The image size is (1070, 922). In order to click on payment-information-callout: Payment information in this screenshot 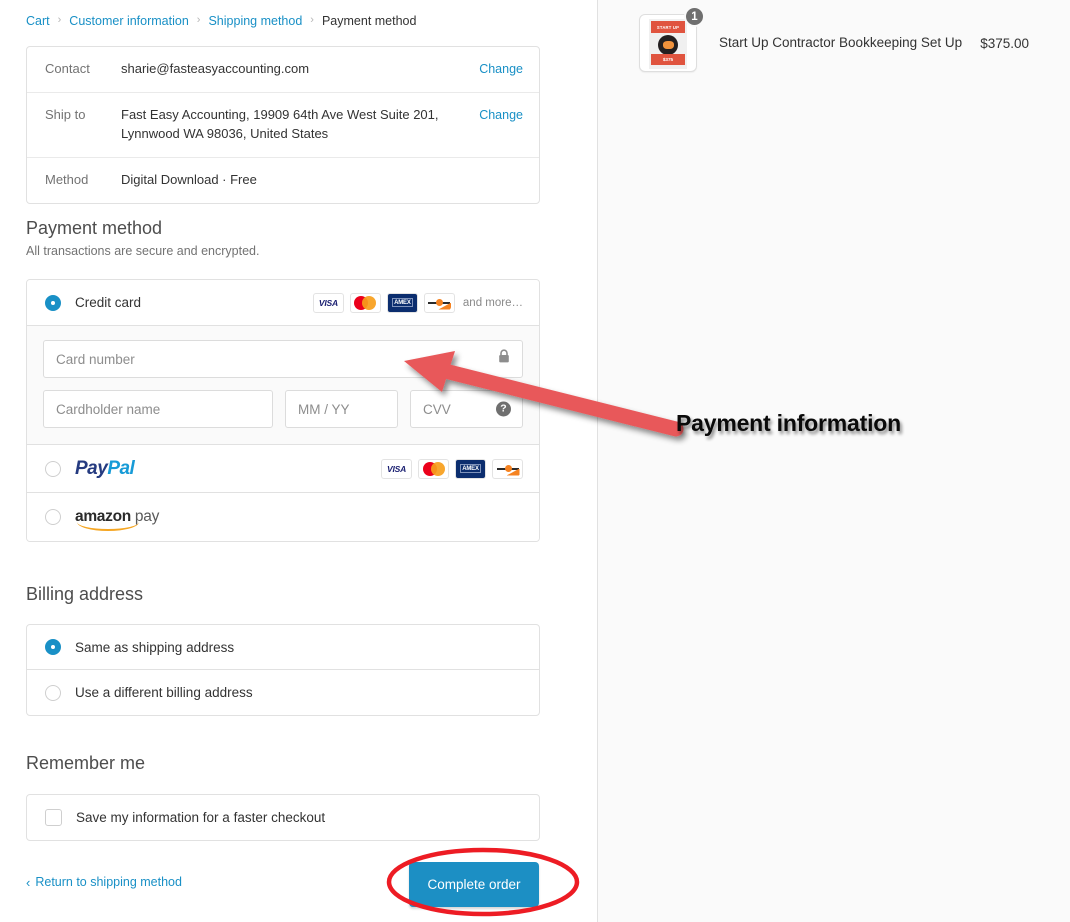, I will do `click(788, 423)`.